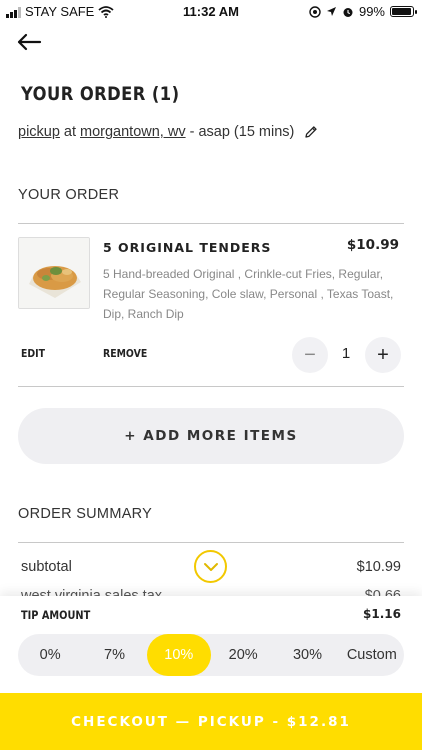  What do you see at coordinates (39, 132) in the screenshot?
I see `pickup-mode-link: pickup` at bounding box center [39, 132].